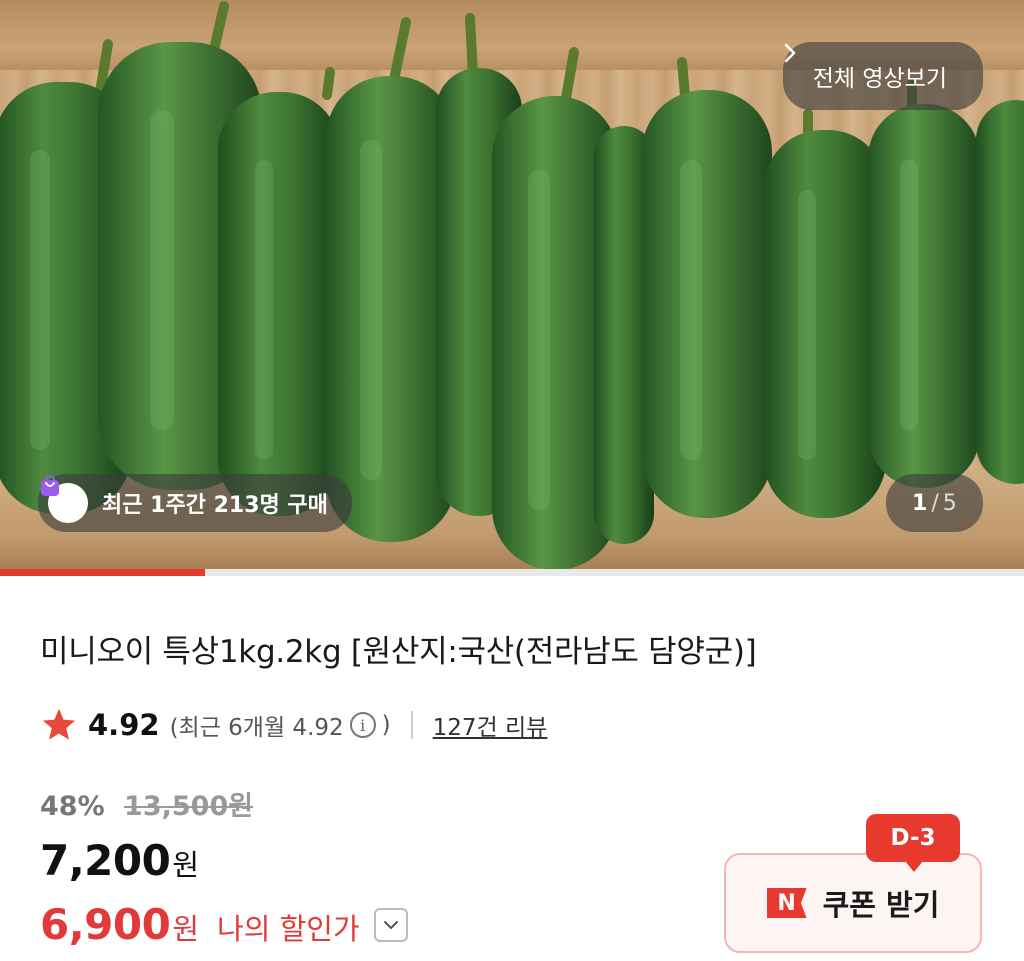 This screenshot has height=961, width=1024. I want to click on sale-price-unit: 원, so click(186, 865).